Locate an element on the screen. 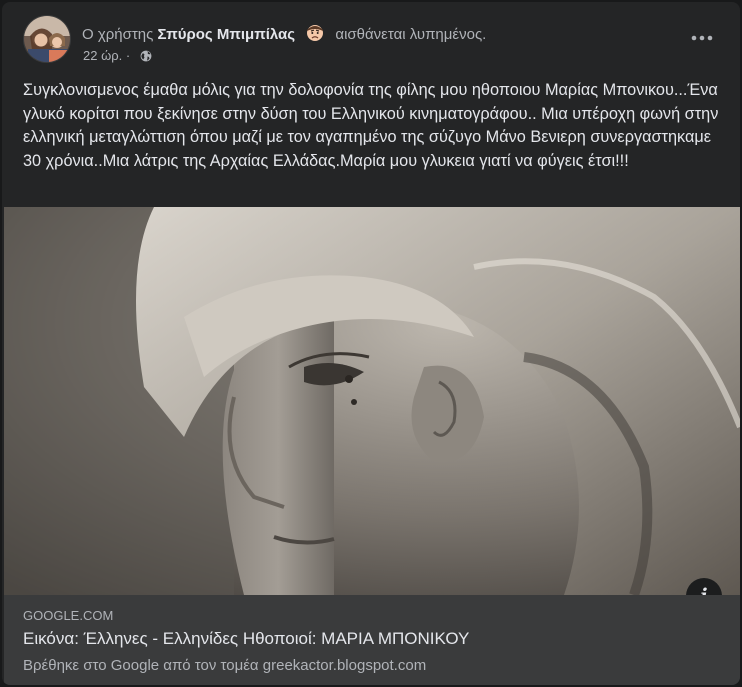  post-meta: 22 ώρ. · is located at coordinates (117, 56).